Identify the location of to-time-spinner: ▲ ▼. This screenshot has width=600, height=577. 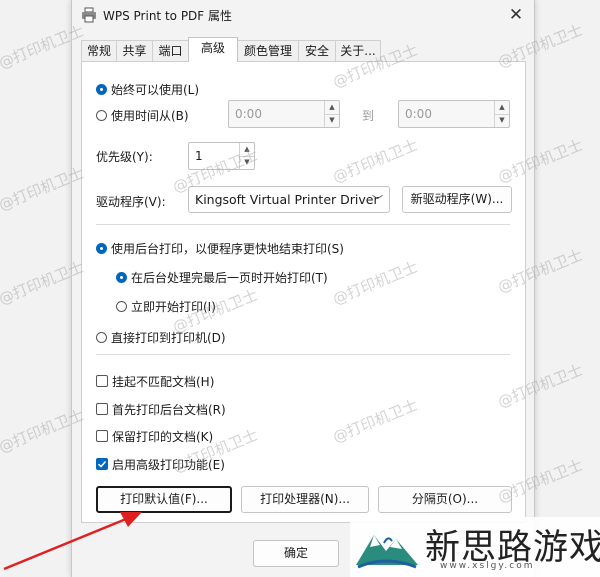
(501, 114).